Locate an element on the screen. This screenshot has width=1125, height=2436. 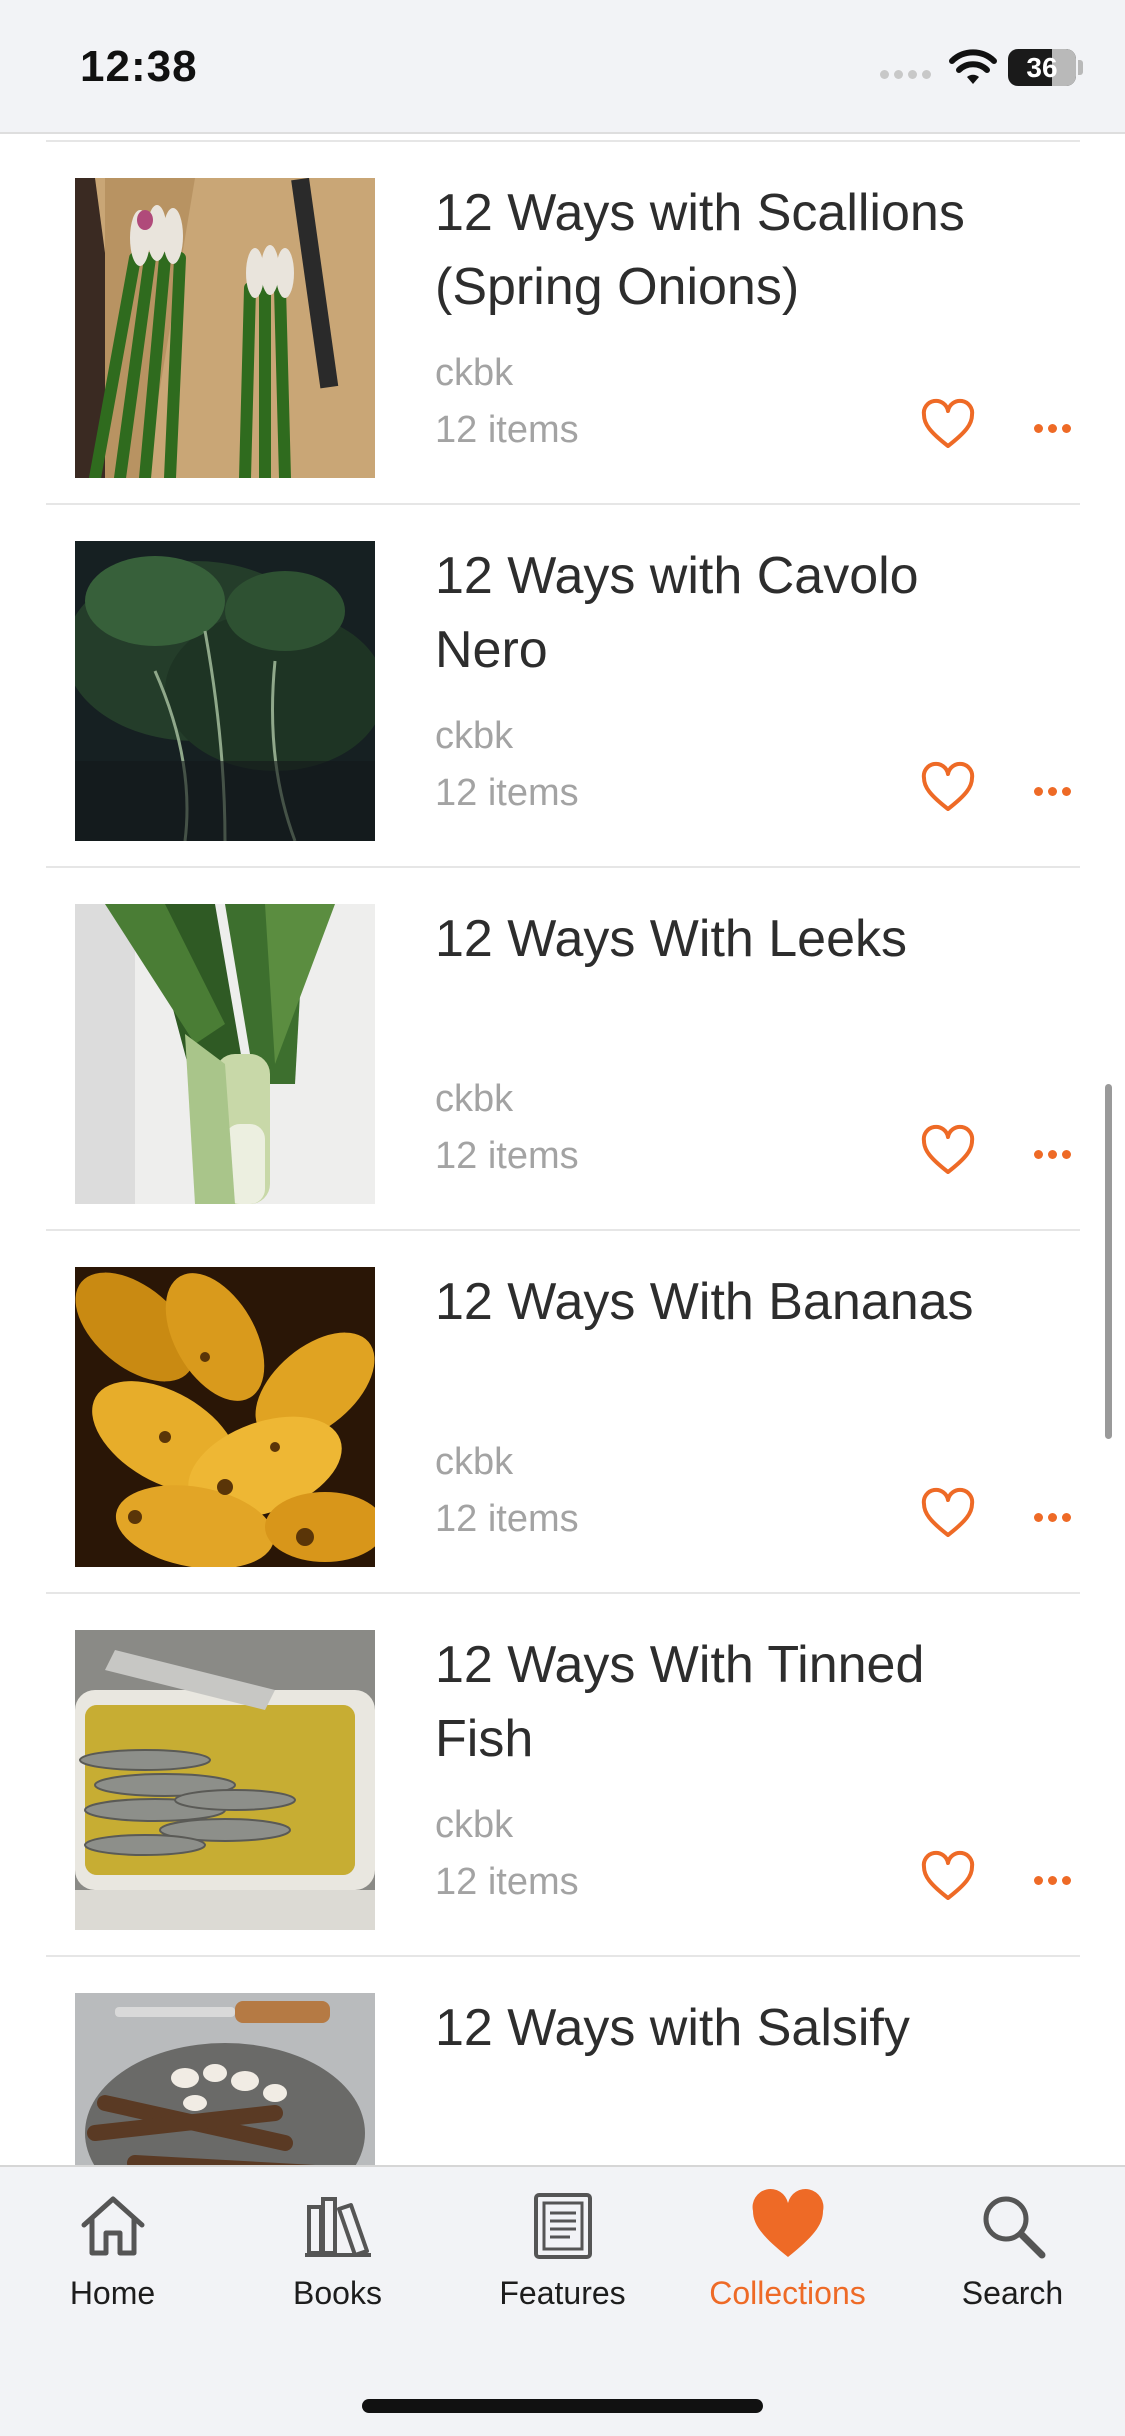
collection-title: 12 Ways With Tinned Fish is located at coordinates (735, 1702).